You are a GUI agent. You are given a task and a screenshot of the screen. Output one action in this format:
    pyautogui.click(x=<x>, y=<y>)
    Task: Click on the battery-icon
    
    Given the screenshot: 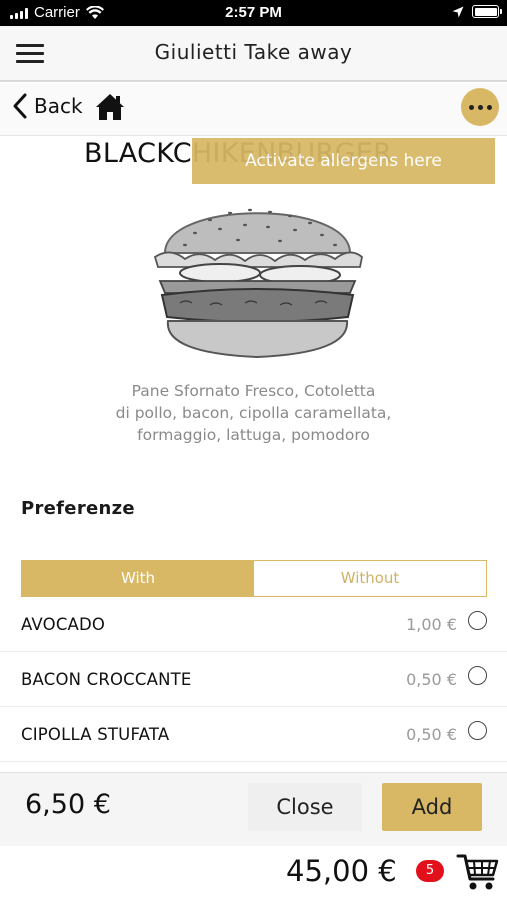 What is the action you would take?
    pyautogui.click(x=487, y=11)
    